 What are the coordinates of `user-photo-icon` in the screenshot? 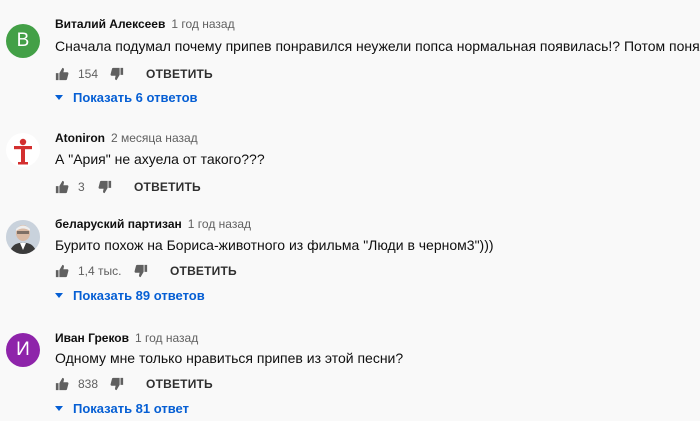 It's located at (23, 237).